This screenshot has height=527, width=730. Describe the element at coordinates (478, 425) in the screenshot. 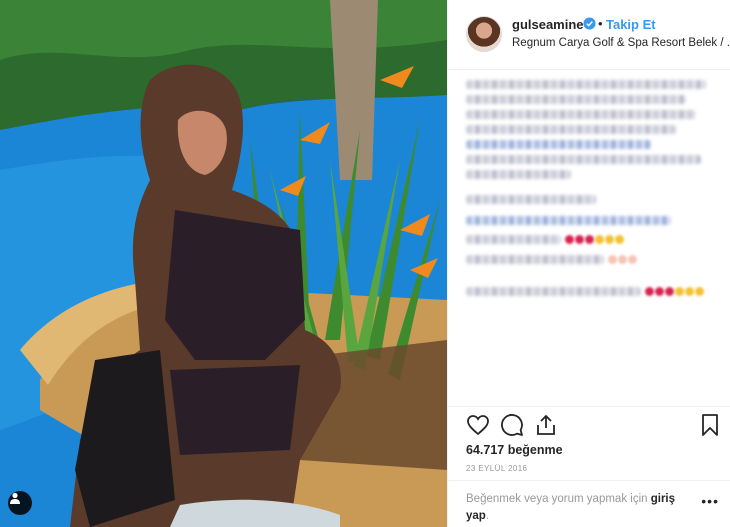

I see `heart-icon` at that location.